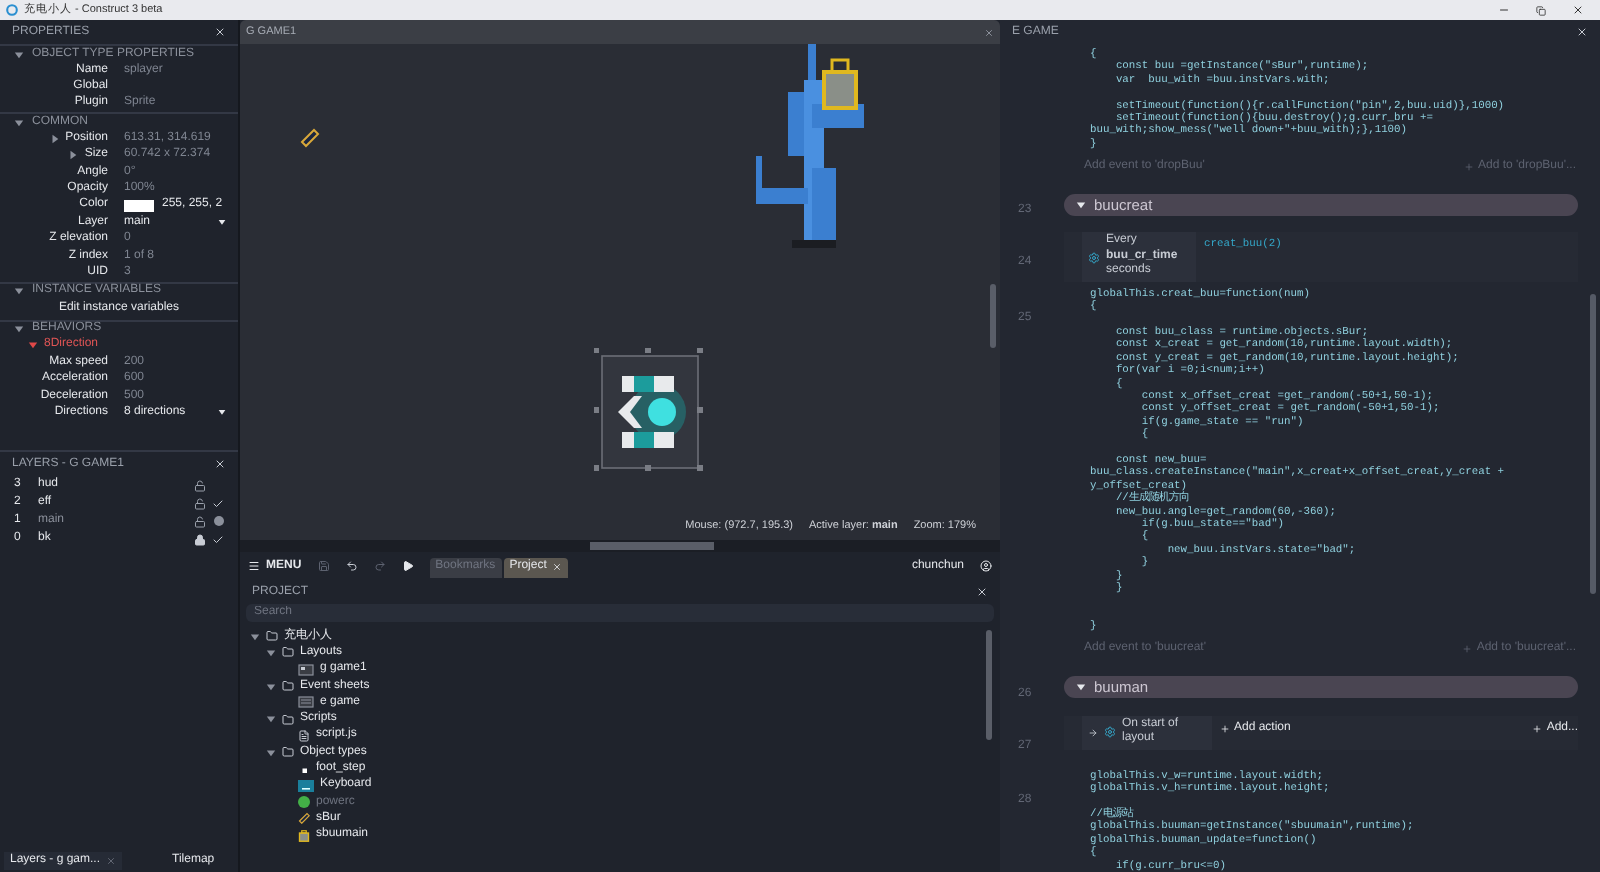  What do you see at coordinates (310, 138) in the screenshot?
I see `small-sprite-drawing` at bounding box center [310, 138].